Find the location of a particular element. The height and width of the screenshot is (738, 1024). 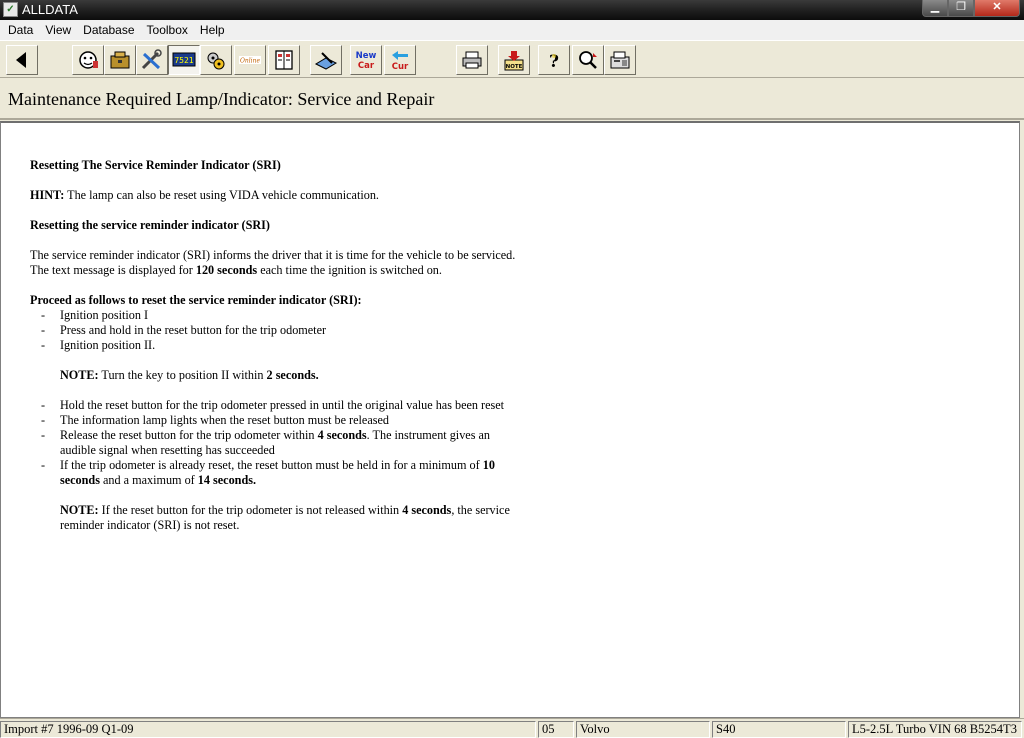

printer-icon is located at coordinates (472, 60).